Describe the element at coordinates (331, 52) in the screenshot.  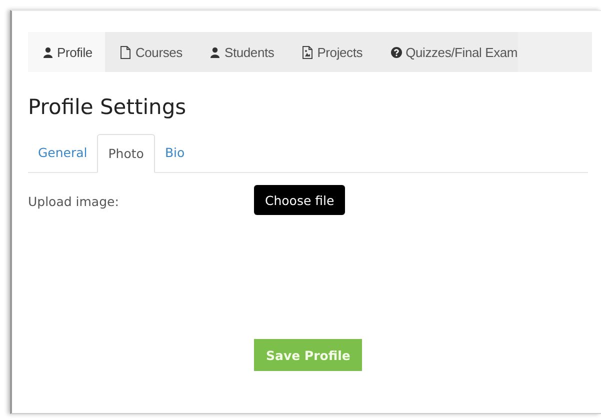
I see `nav-tab: Projects` at that location.